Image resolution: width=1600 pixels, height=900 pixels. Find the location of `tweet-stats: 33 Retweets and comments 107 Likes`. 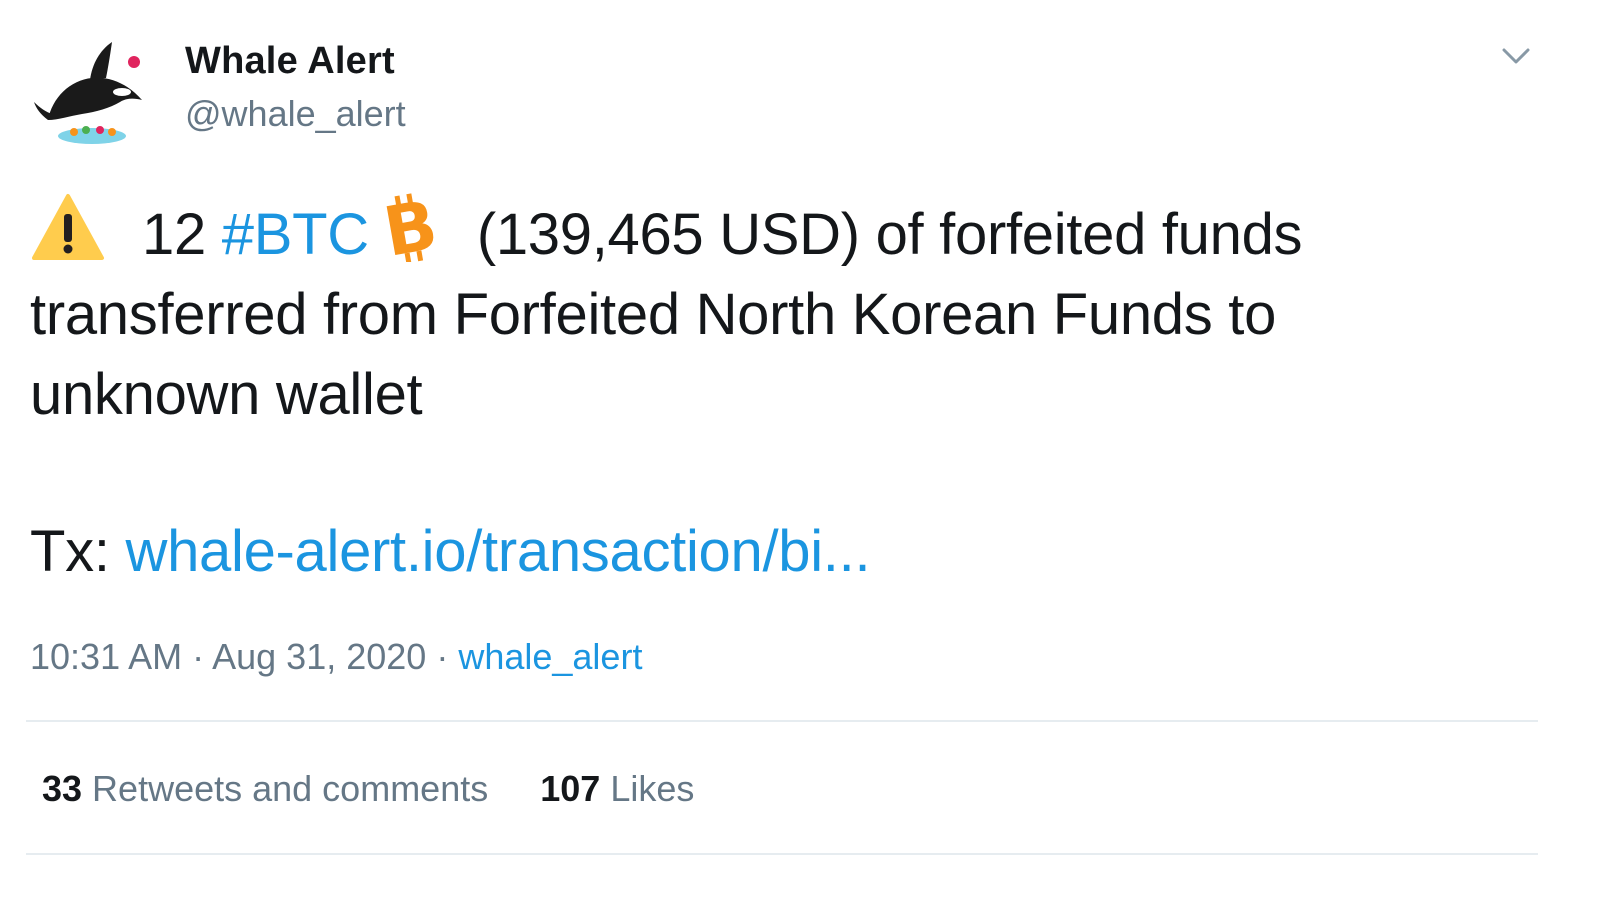

tweet-stats: 33 Retweets and comments 107 Likes is located at coordinates (368, 789).